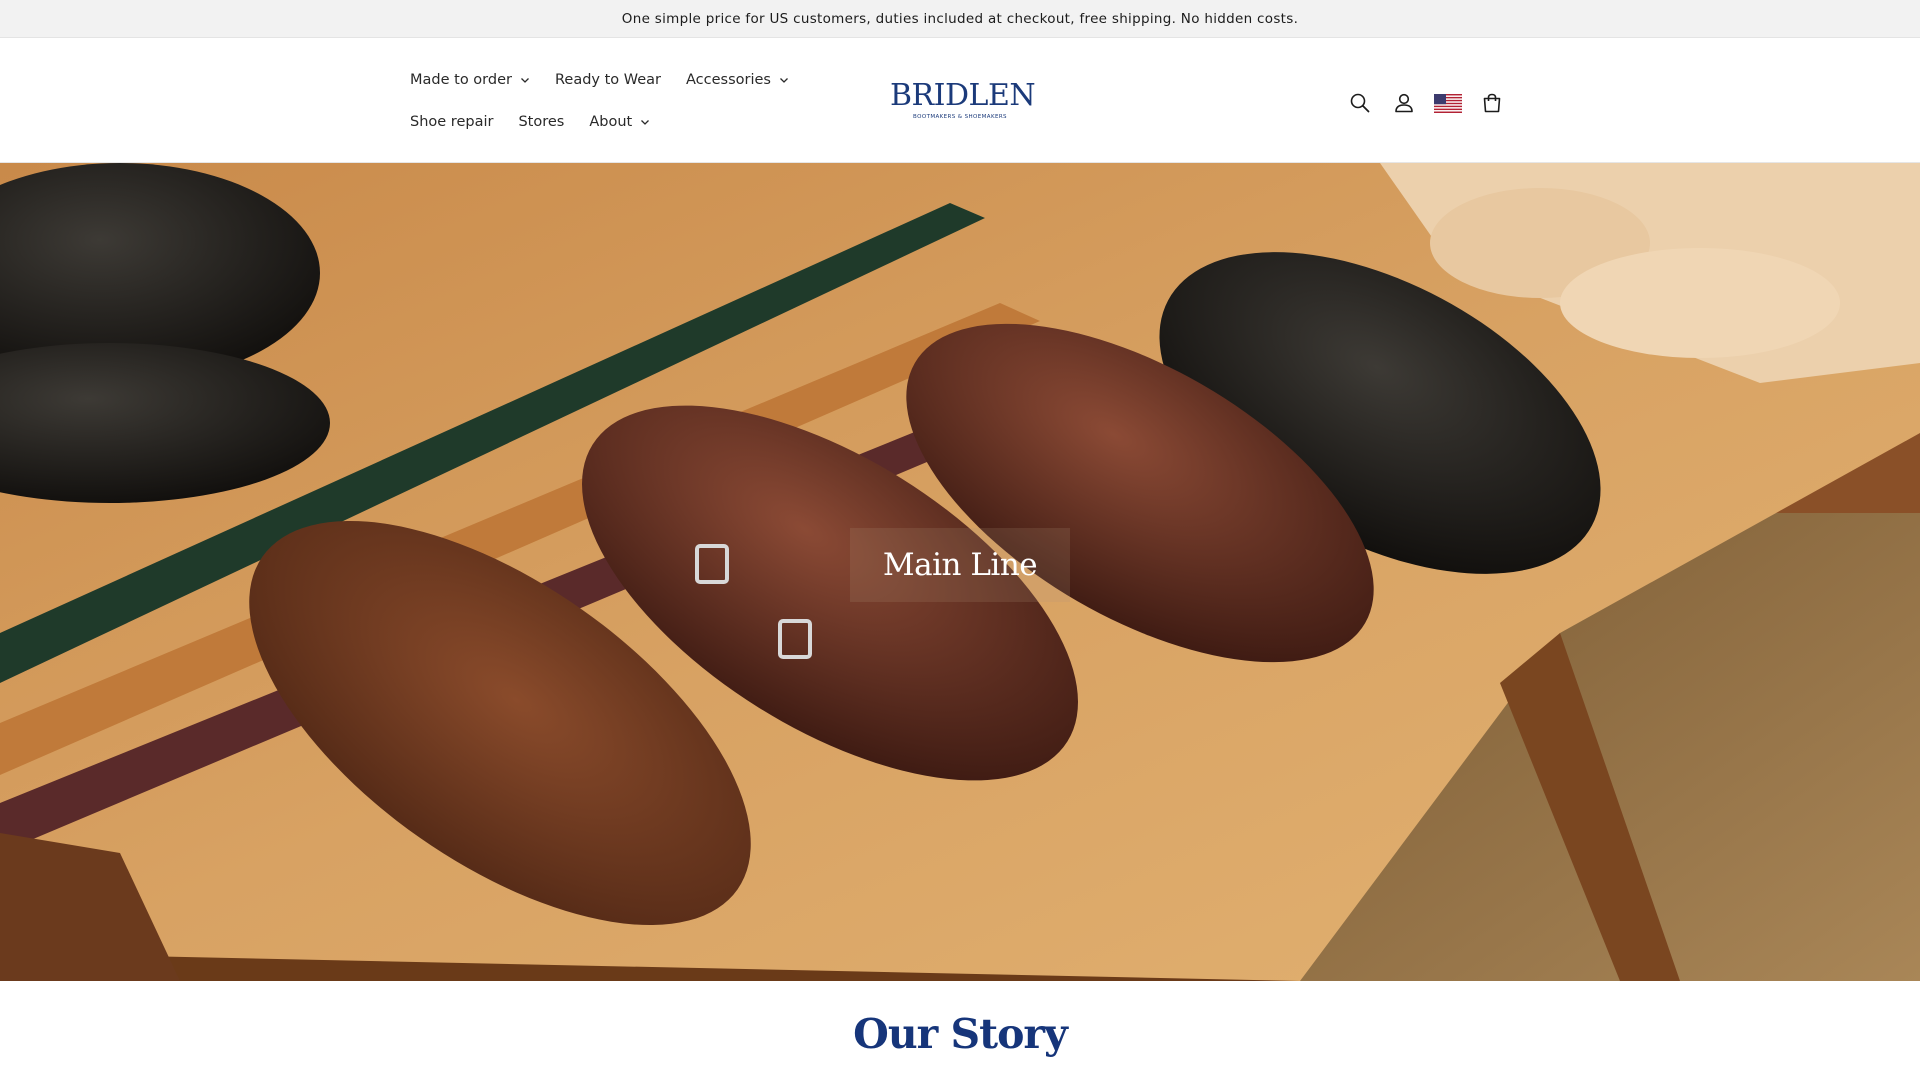 This screenshot has width=1920, height=1080. What do you see at coordinates (461, 80) in the screenshot?
I see `nav-item-label: Made to order` at bounding box center [461, 80].